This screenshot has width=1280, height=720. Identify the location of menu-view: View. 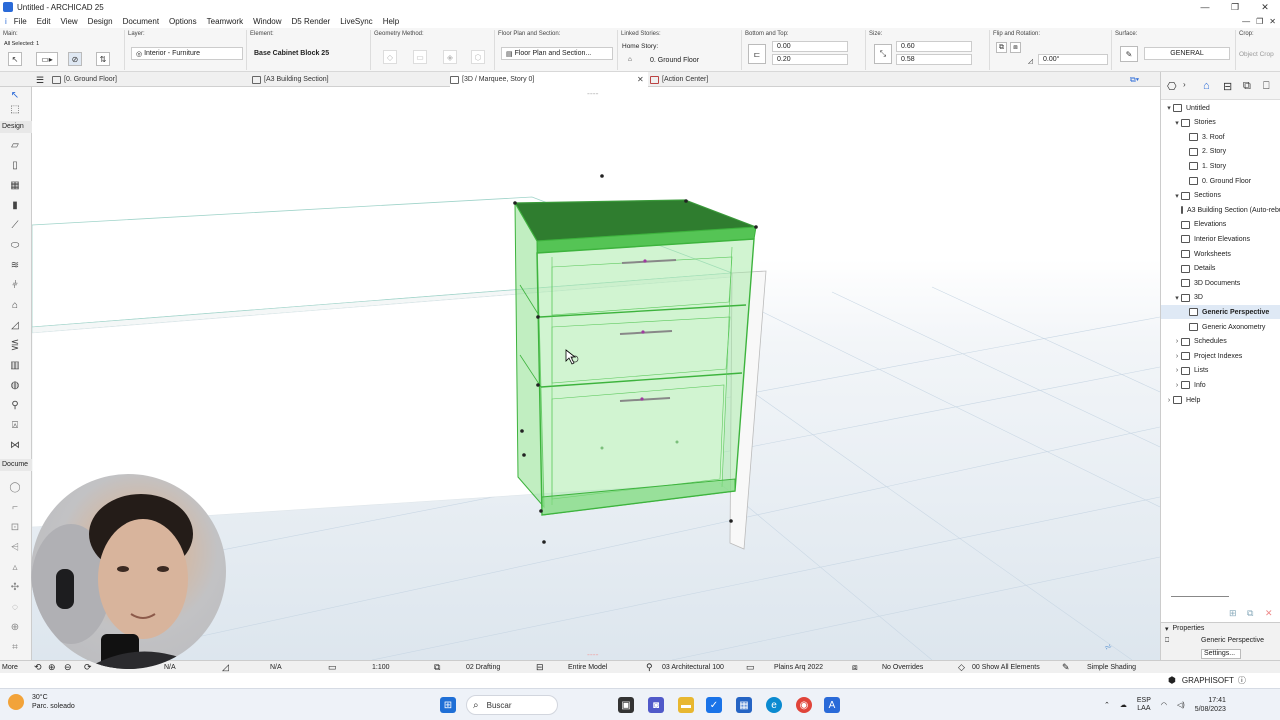
(68, 21).